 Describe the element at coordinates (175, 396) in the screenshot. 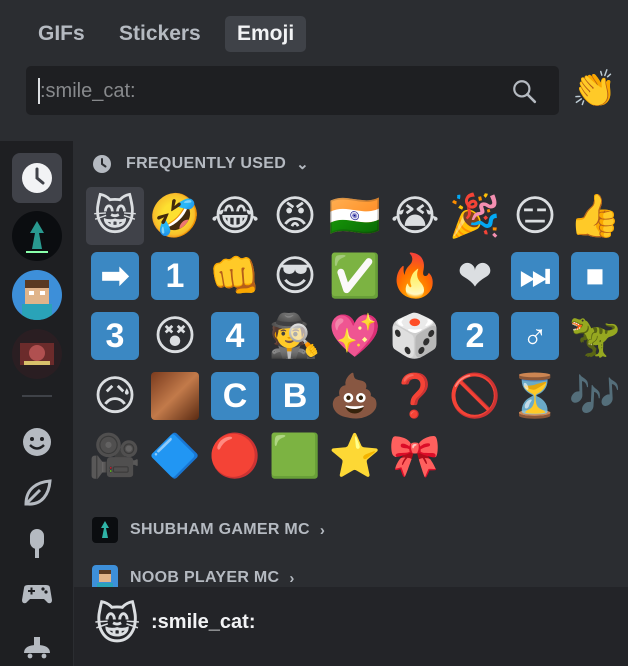

I see `emoji-button` at that location.